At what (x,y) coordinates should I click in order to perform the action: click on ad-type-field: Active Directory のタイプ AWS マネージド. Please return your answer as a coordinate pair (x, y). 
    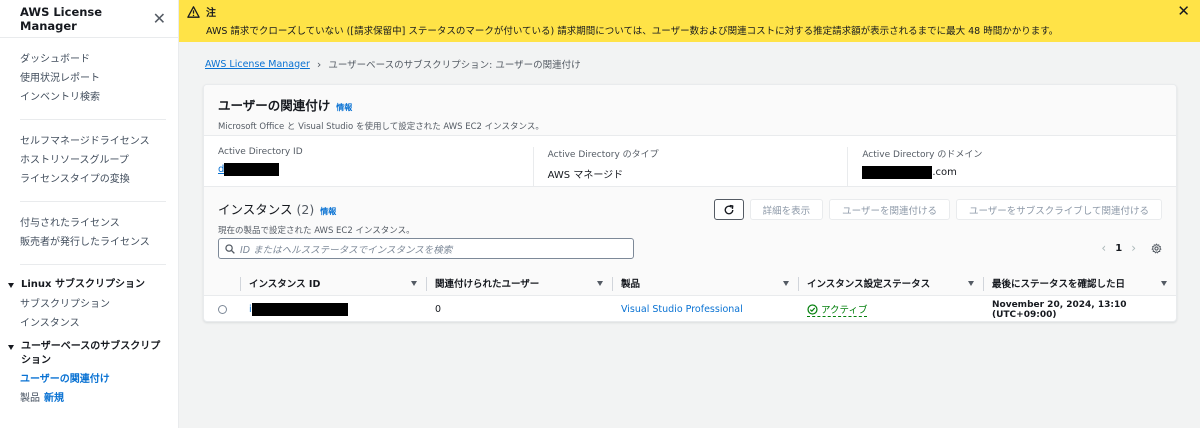
    Looking at the image, I should click on (690, 166).